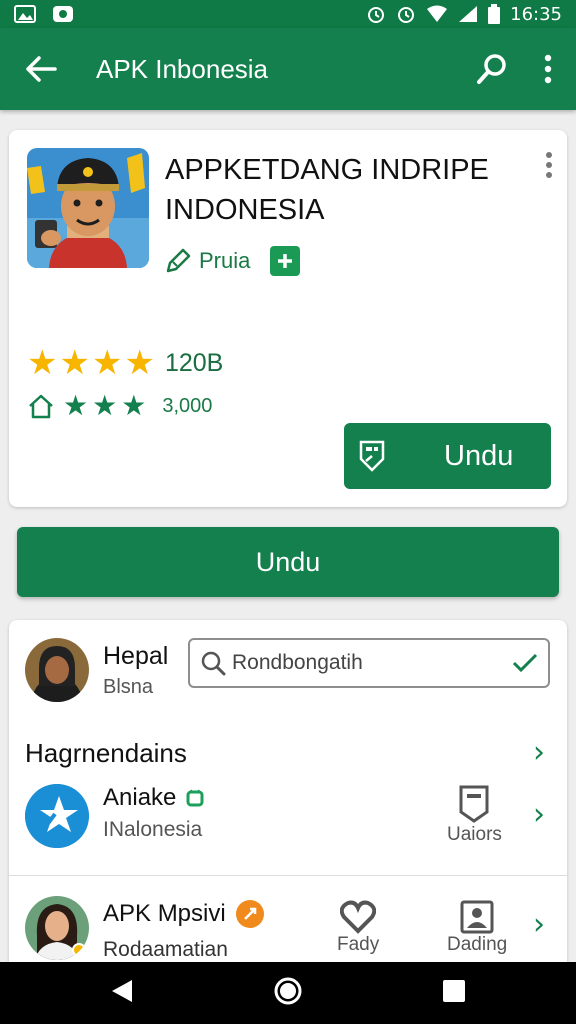  I want to click on list-item-title: Aniake, so click(154, 798).